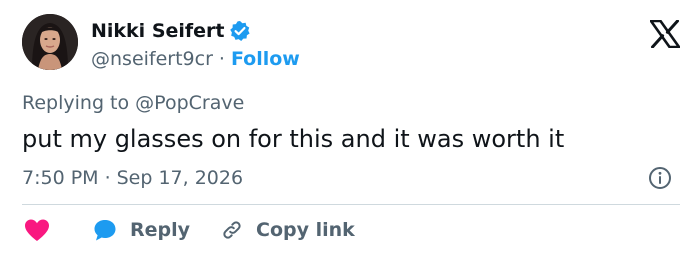  Describe the element at coordinates (240, 31) in the screenshot. I see `verified-badge-icon` at that location.